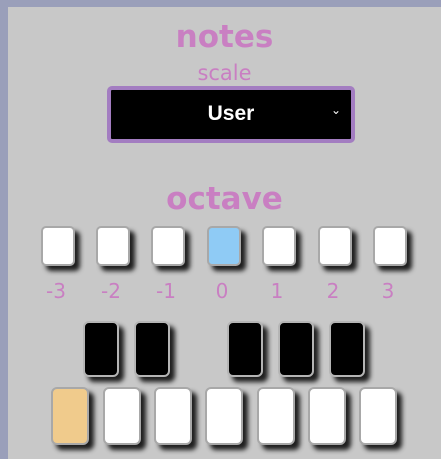  What do you see at coordinates (333, 291) in the screenshot?
I see `octave-label-2: 2` at bounding box center [333, 291].